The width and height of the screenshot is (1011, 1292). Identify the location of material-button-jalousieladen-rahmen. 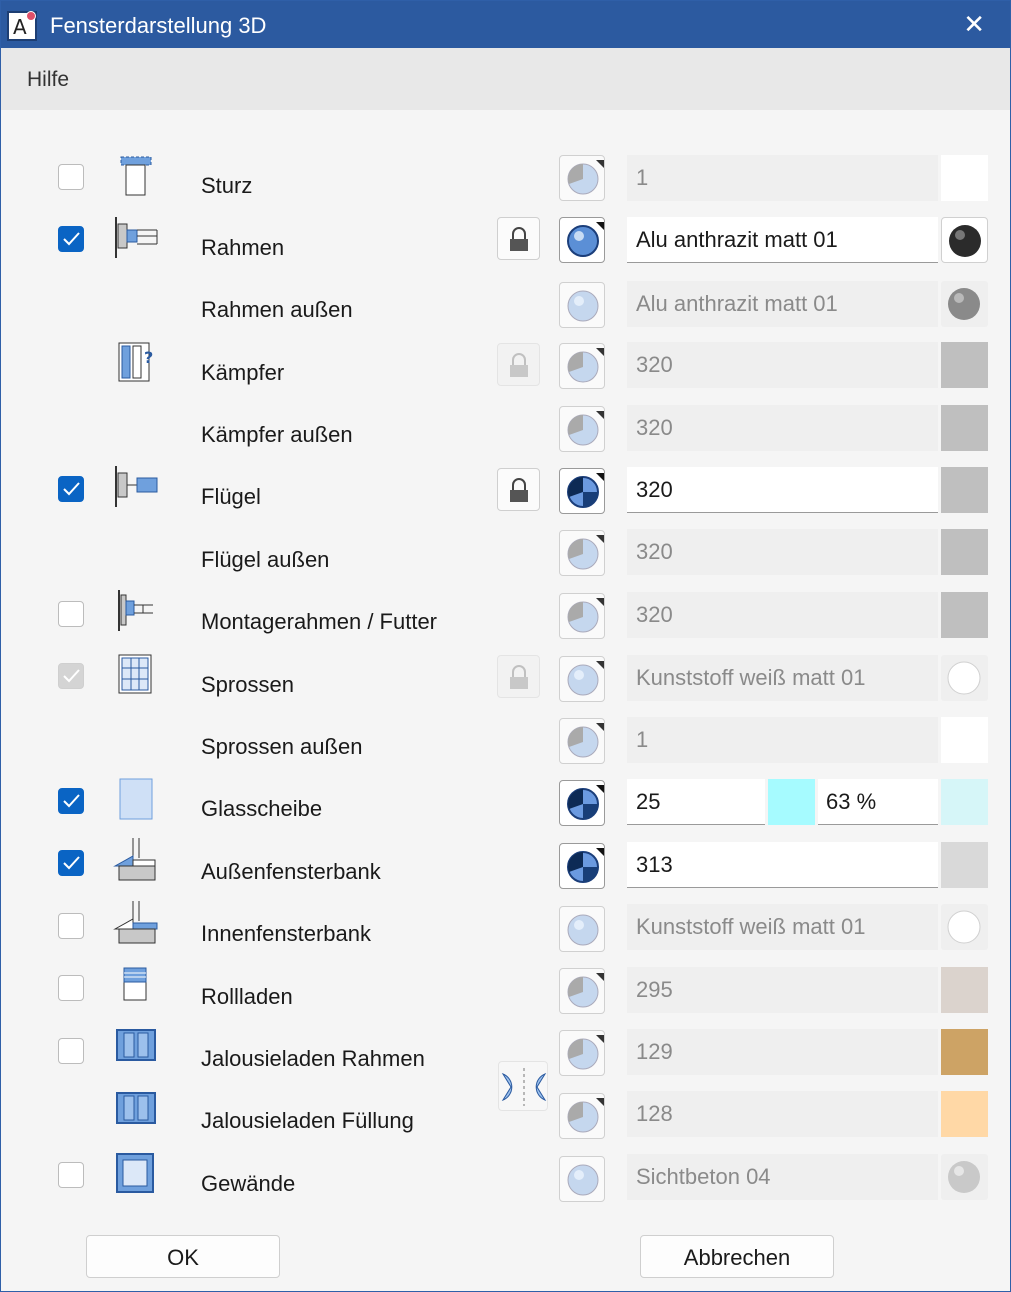
(582, 1053).